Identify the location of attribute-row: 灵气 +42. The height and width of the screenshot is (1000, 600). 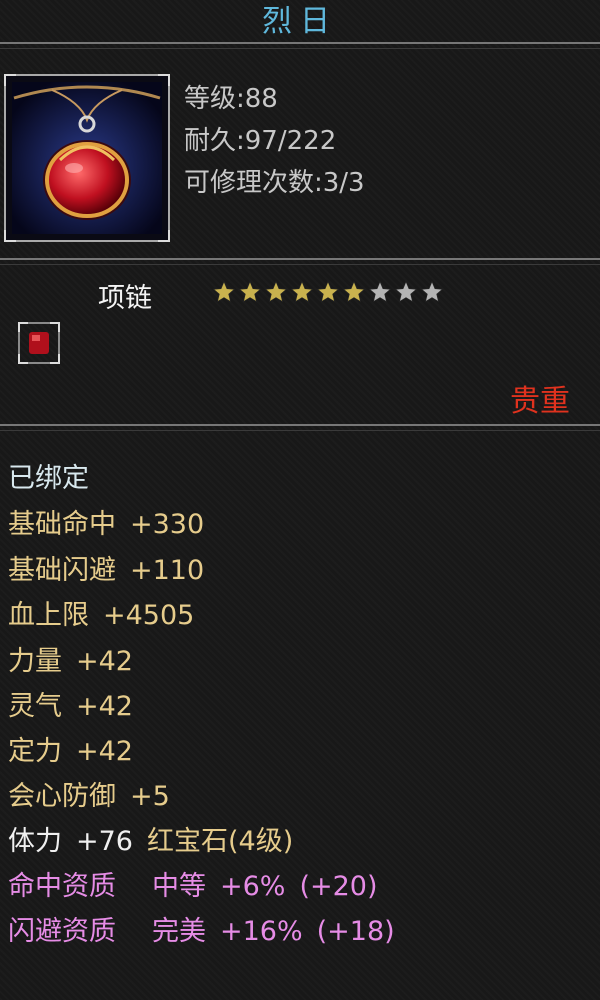
(70, 703).